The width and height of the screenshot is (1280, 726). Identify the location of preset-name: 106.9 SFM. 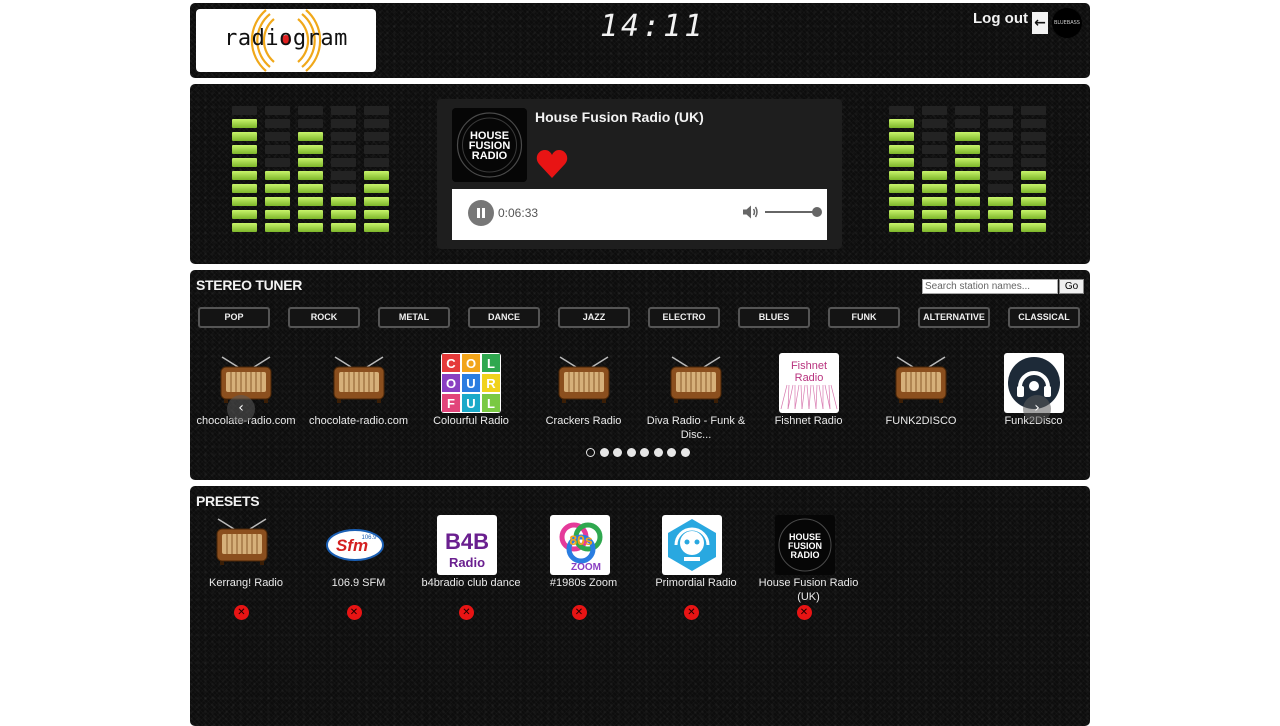
(359, 583).